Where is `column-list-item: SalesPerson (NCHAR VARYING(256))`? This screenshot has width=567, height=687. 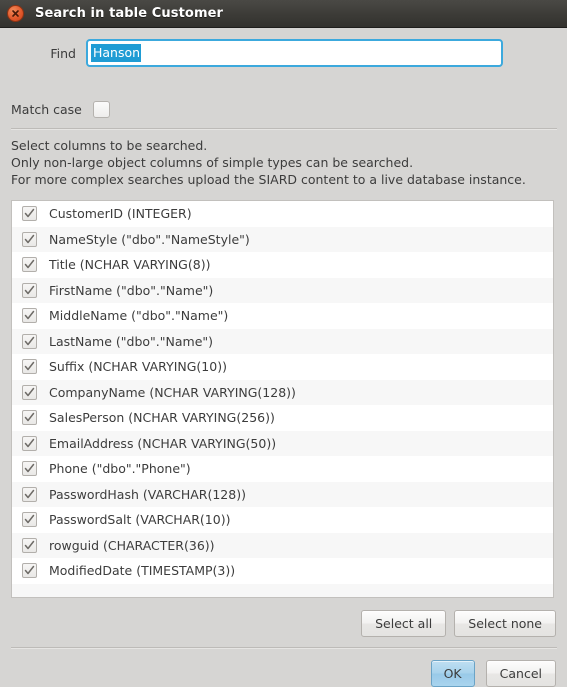
column-list-item: SalesPerson (NCHAR VARYING(256)) is located at coordinates (282, 418).